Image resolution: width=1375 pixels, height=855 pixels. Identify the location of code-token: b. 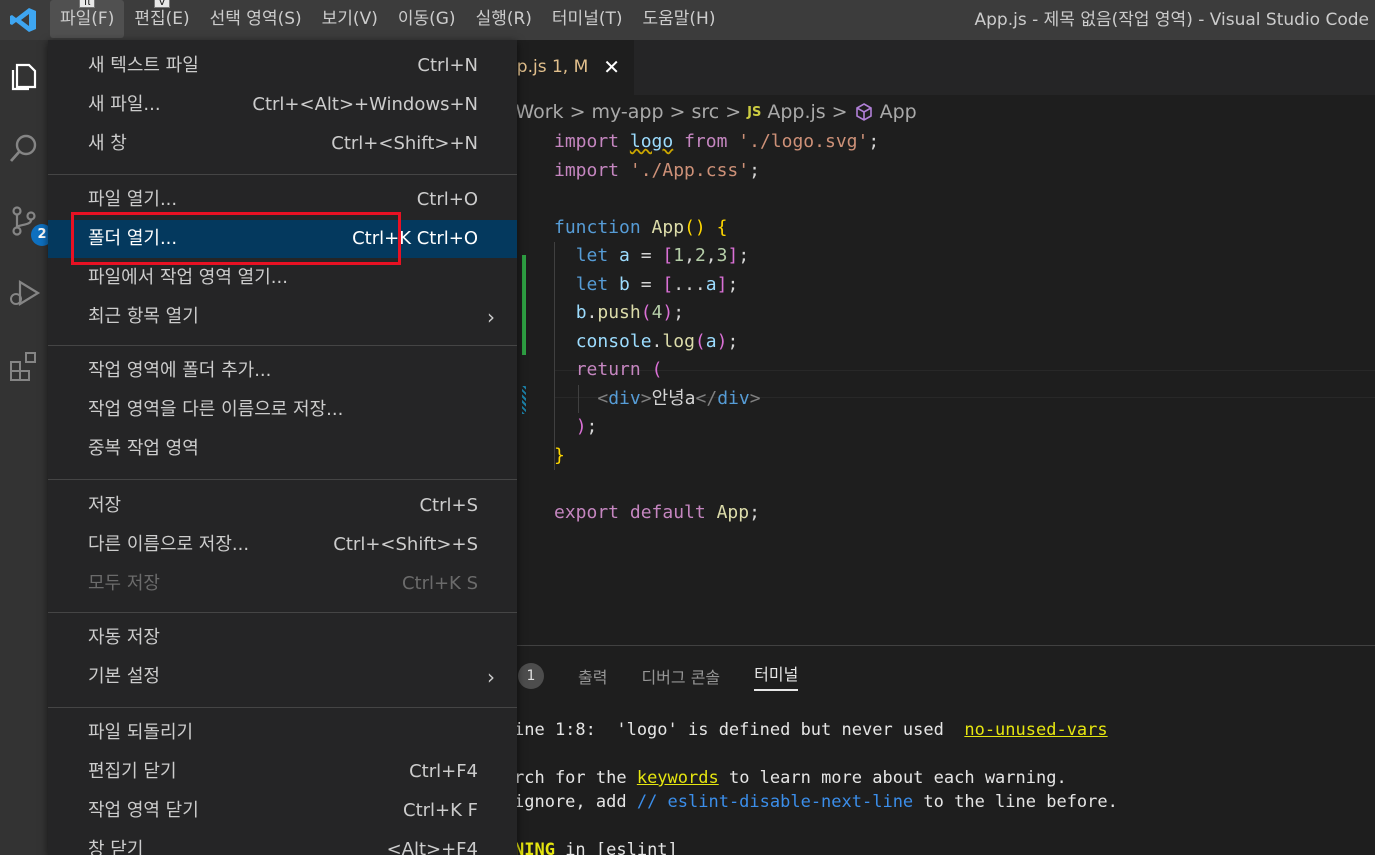
(624, 284).